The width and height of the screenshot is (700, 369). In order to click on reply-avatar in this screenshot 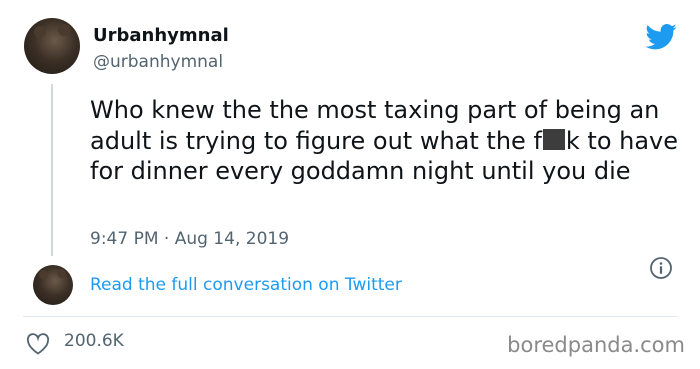, I will do `click(53, 285)`.